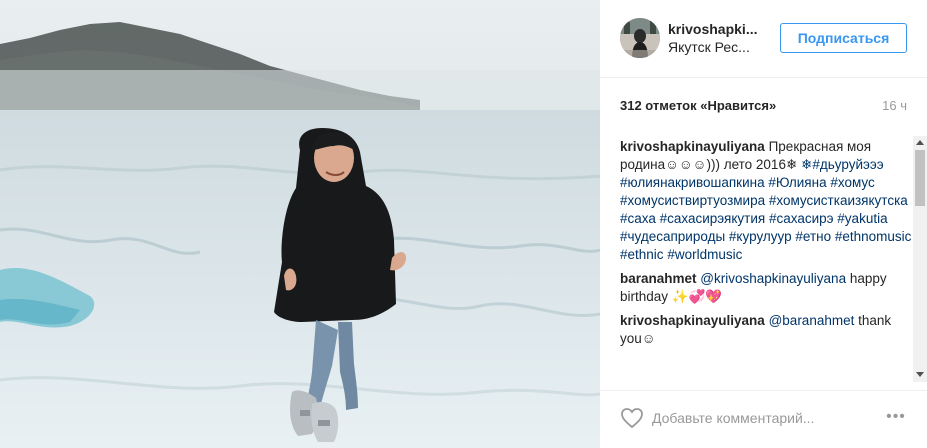  I want to click on hashtag: #yakutia, so click(862, 218).